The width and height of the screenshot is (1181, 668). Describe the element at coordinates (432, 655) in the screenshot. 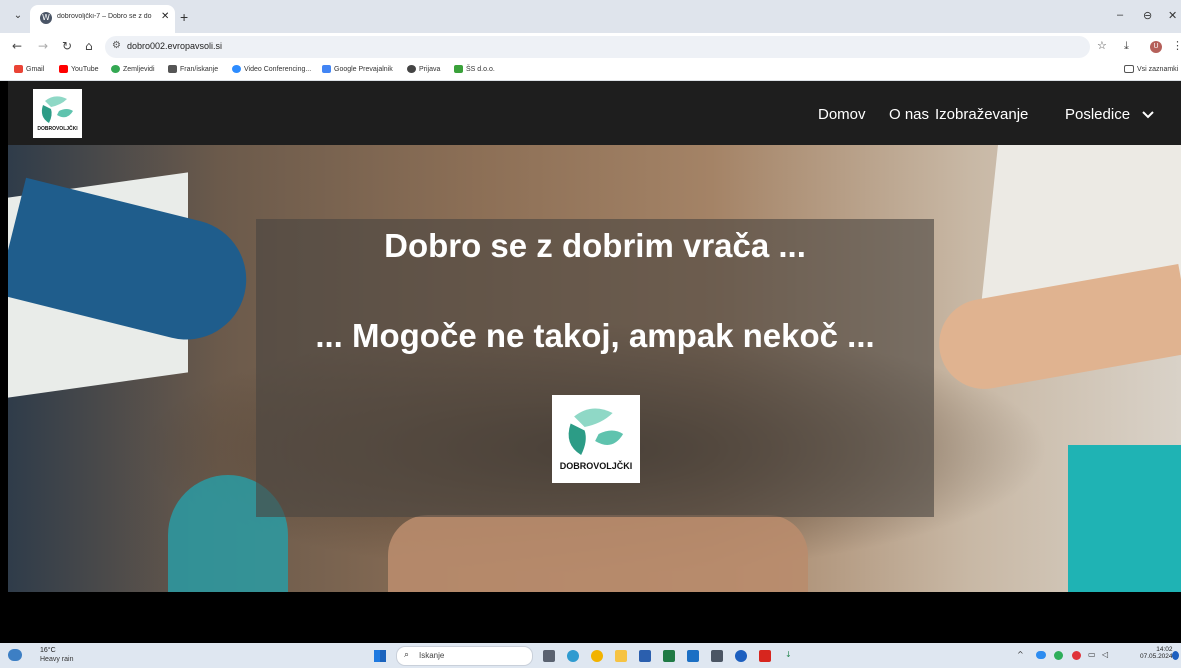

I see `search-placeholder: Iskanje` at that location.